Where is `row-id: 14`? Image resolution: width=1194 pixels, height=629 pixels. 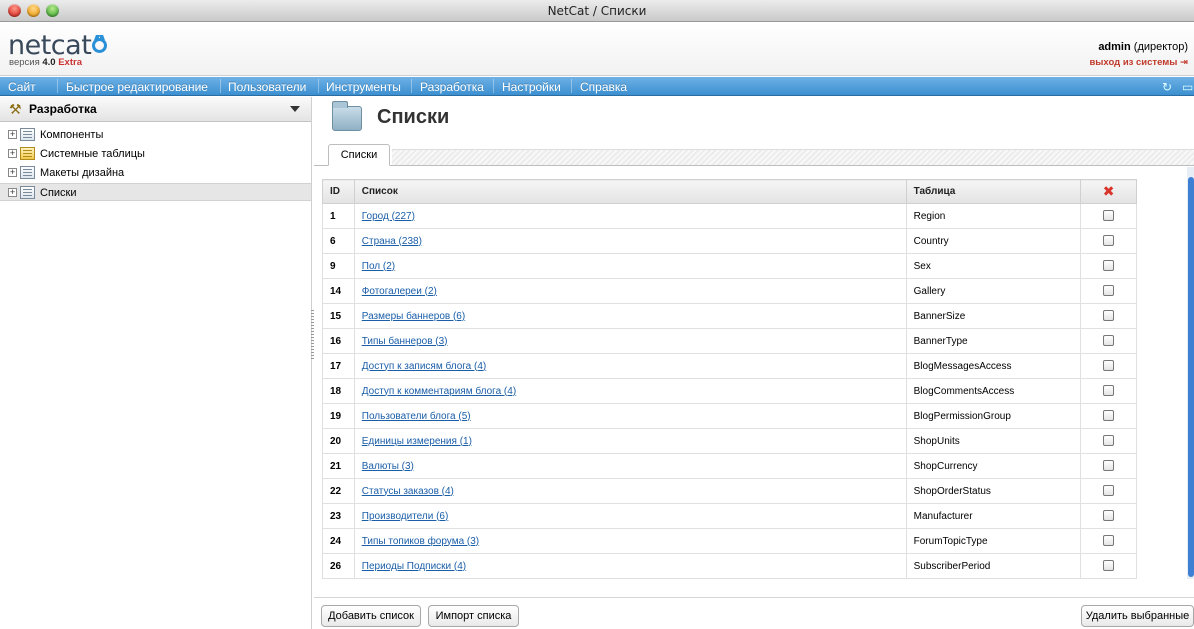 row-id: 14 is located at coordinates (338, 291).